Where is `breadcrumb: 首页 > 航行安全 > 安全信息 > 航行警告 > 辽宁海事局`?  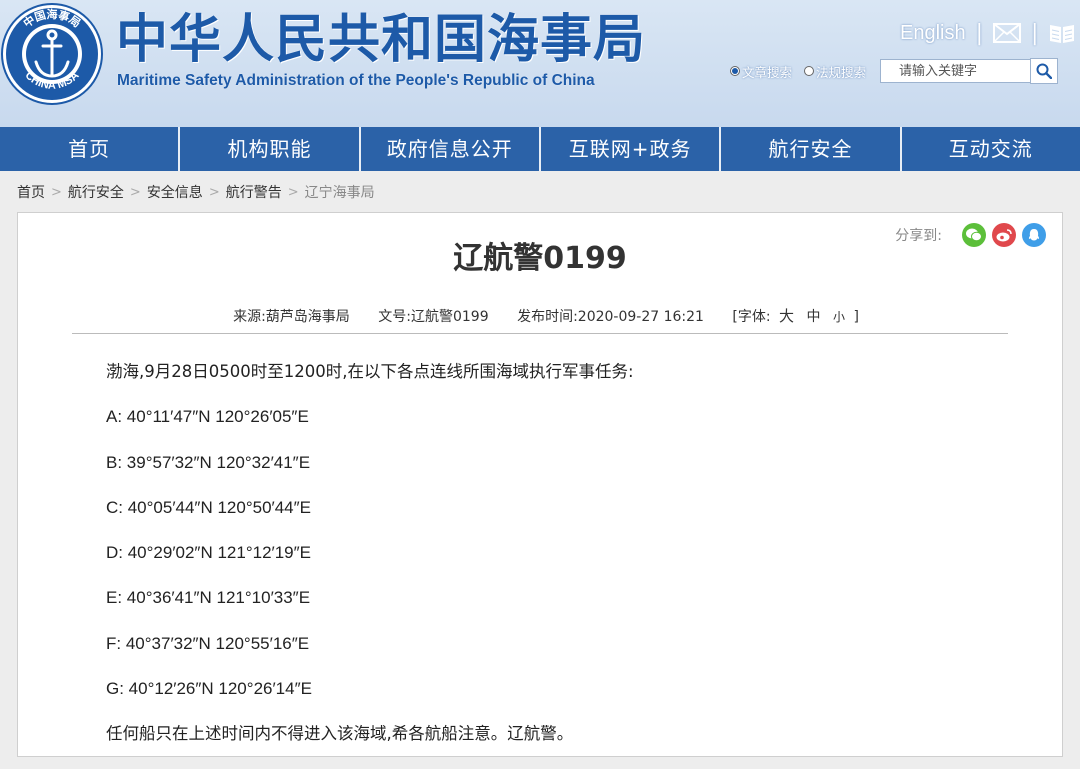
breadcrumb: 首页 > 航行安全 > 安全信息 > 航行警告 > 辽宁海事局 is located at coordinates (196, 192).